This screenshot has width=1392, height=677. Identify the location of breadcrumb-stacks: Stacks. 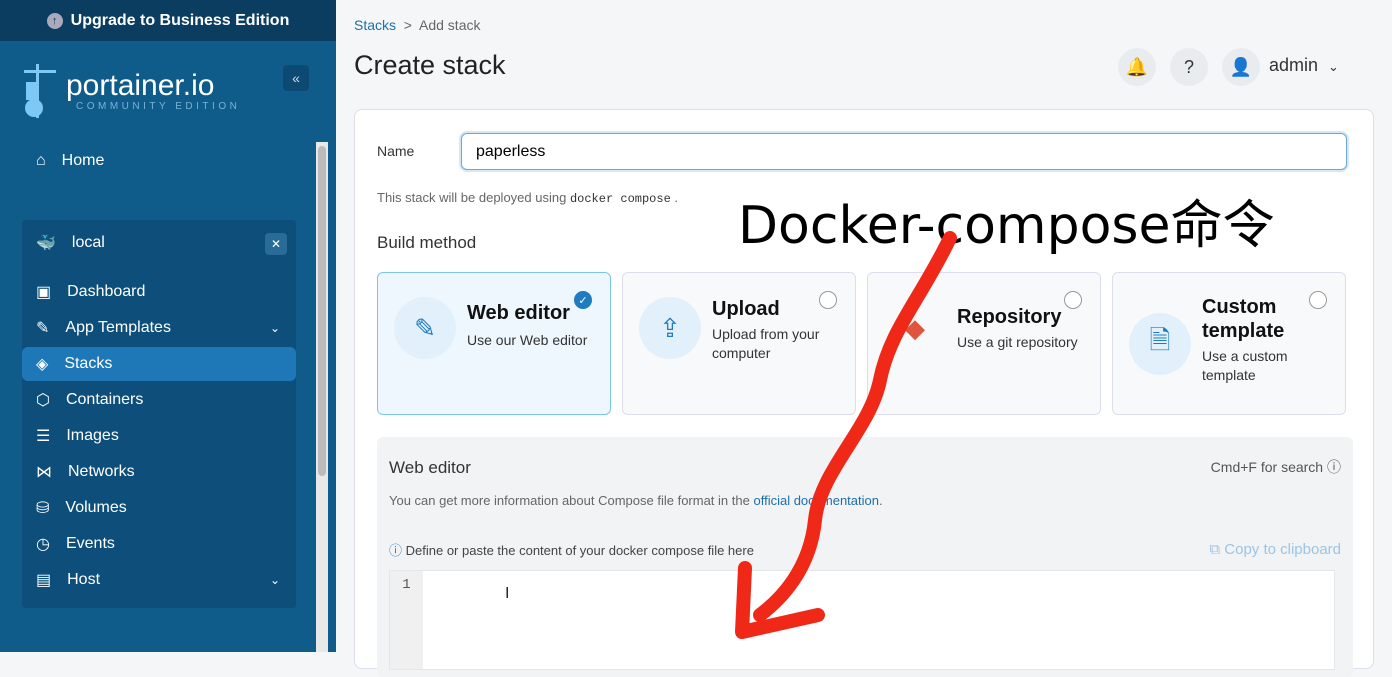
(375, 25).